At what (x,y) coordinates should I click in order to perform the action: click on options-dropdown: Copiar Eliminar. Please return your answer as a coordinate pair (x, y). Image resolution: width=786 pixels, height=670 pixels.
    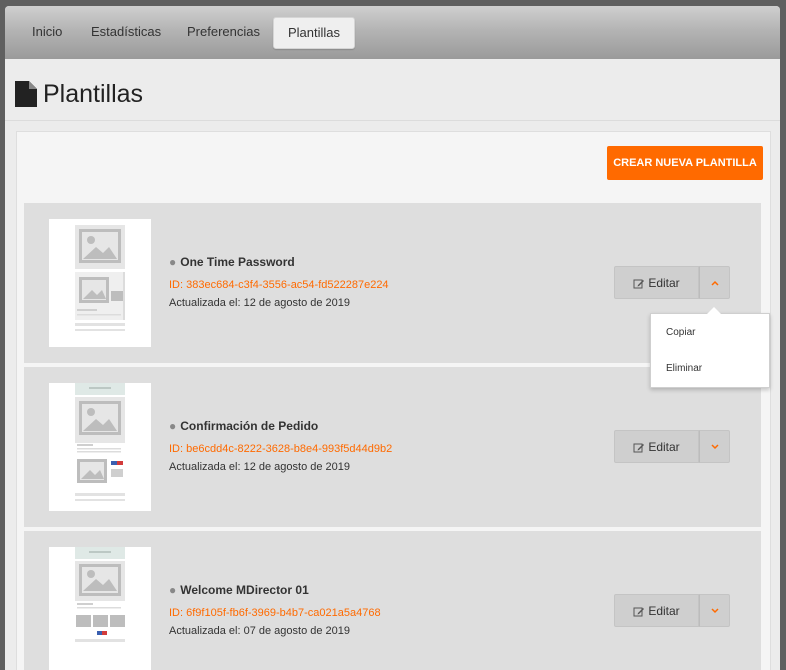
    Looking at the image, I should click on (710, 347).